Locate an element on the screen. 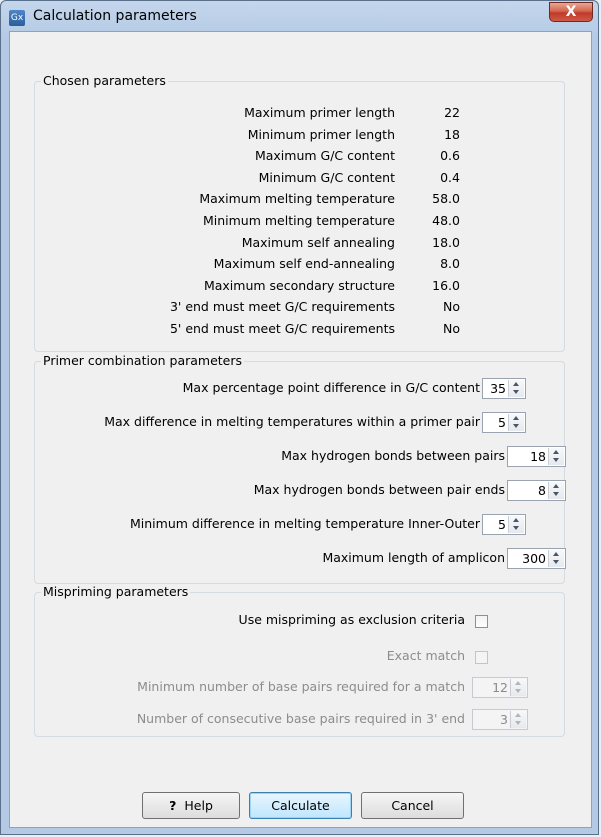 The width and height of the screenshot is (601, 837). chosen-param-value: 8.0 is located at coordinates (450, 263).